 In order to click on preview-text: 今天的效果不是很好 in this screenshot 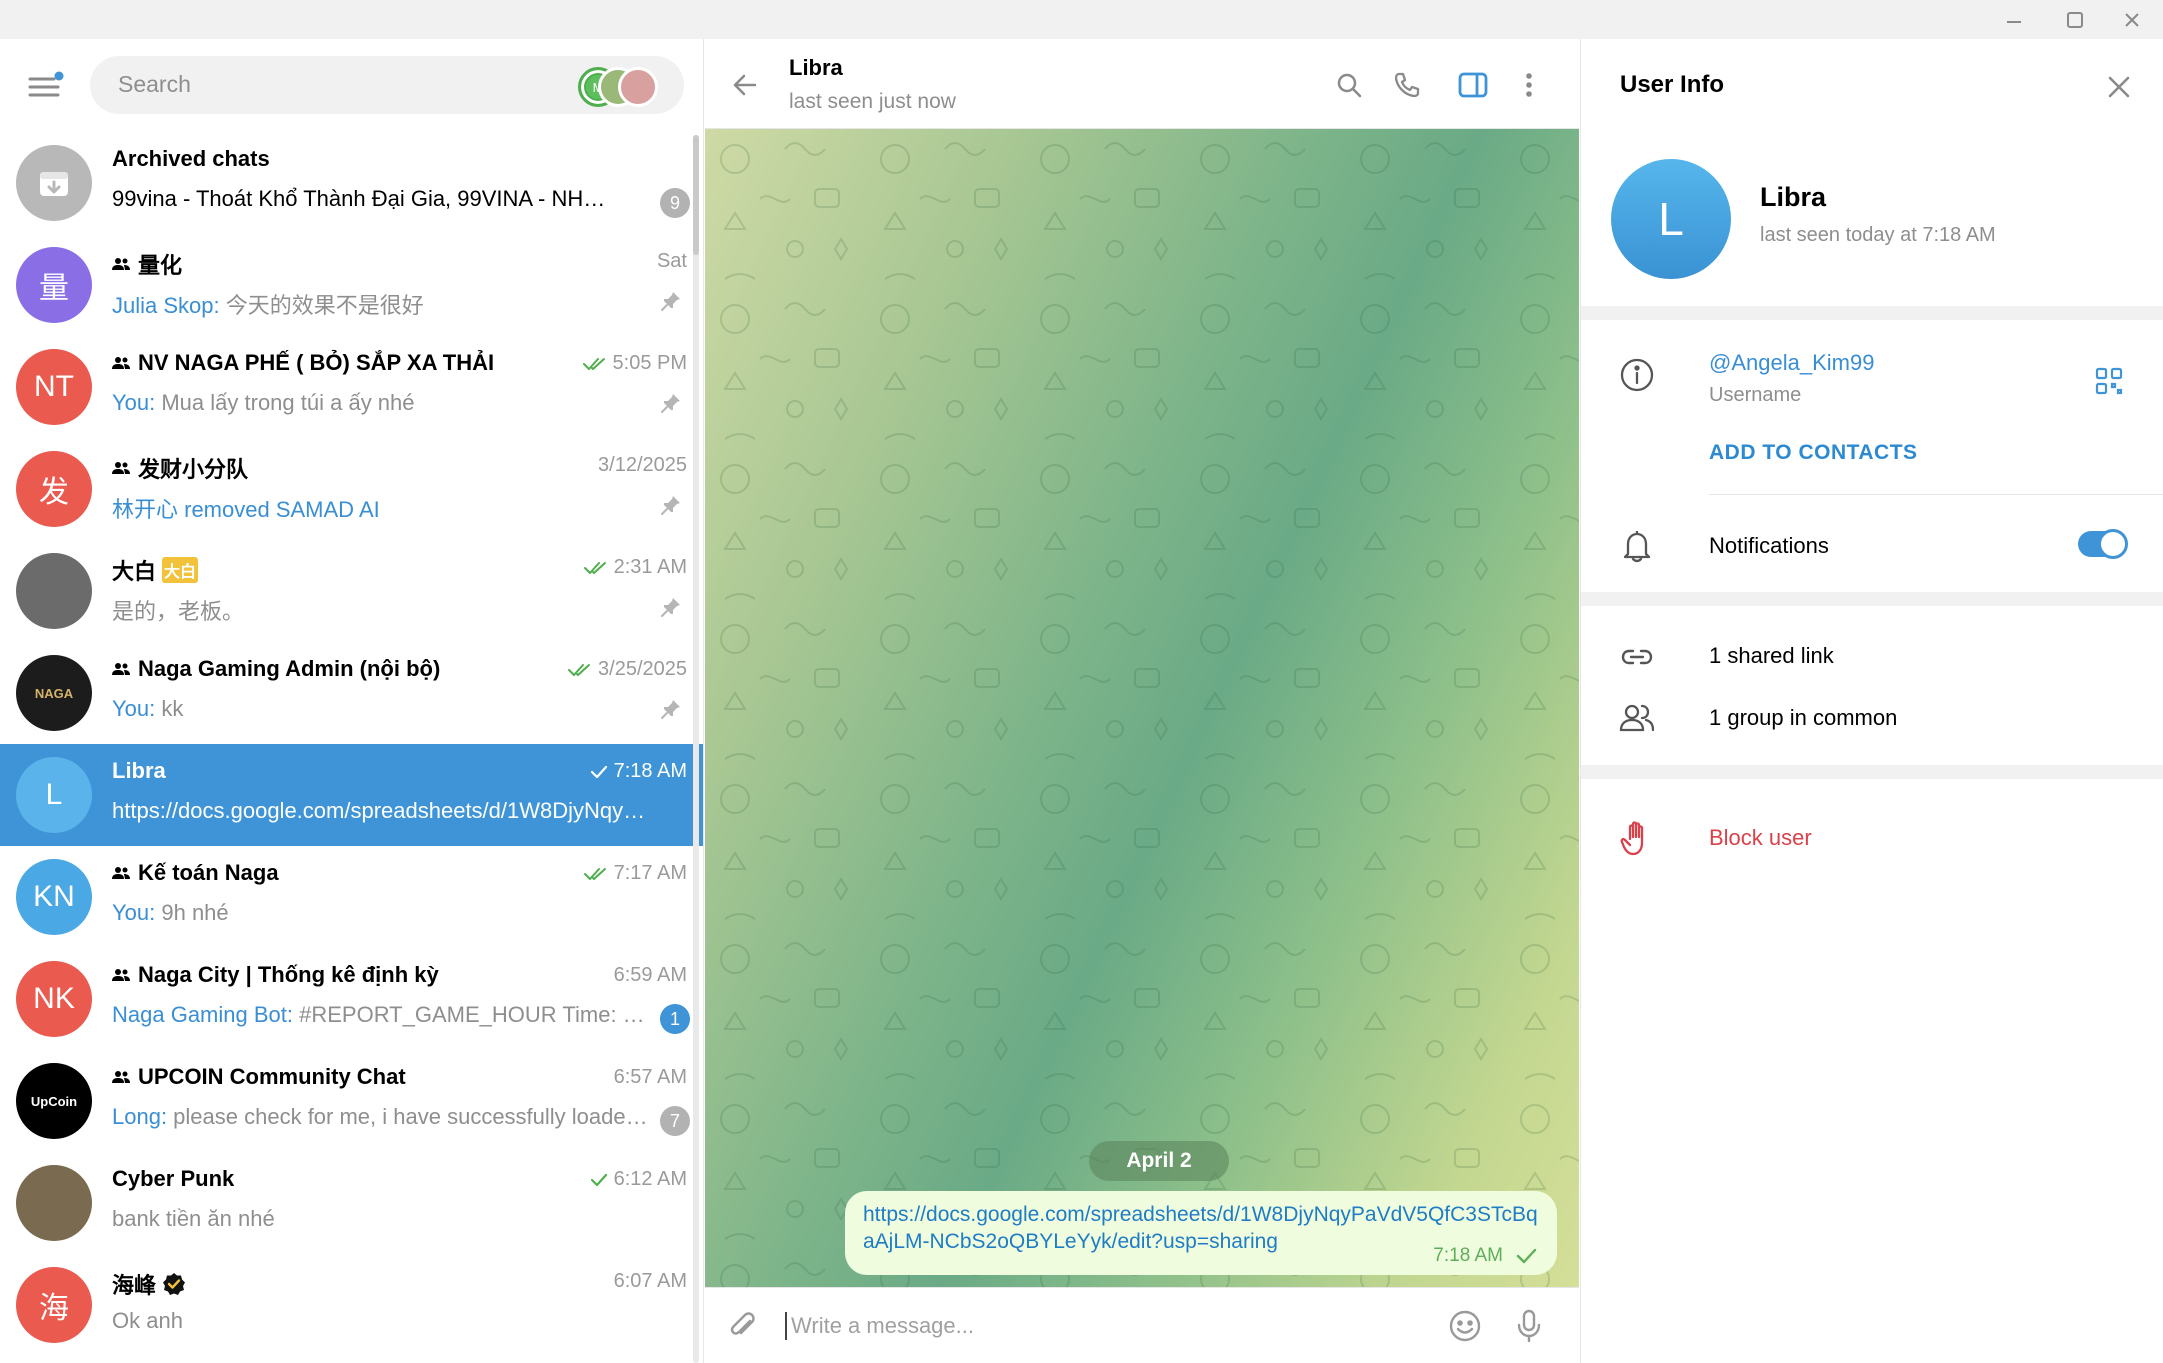, I will do `click(324, 305)`.